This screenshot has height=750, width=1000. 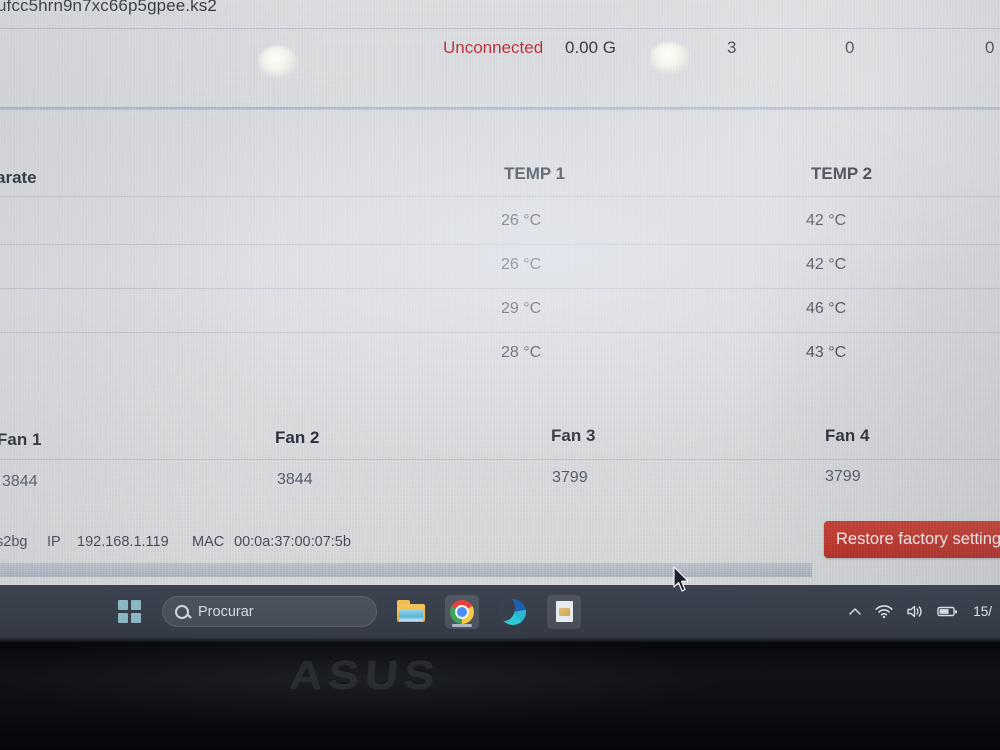 I want to click on document-app-icon, so click(x=564, y=611).